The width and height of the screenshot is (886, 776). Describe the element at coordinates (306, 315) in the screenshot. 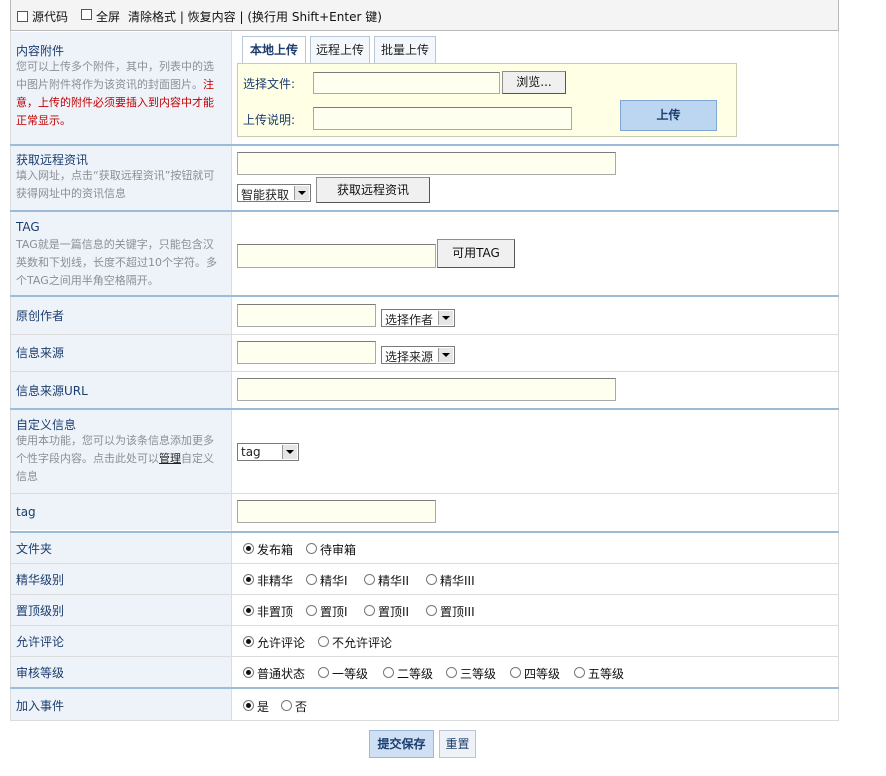

I see `author-input` at that location.